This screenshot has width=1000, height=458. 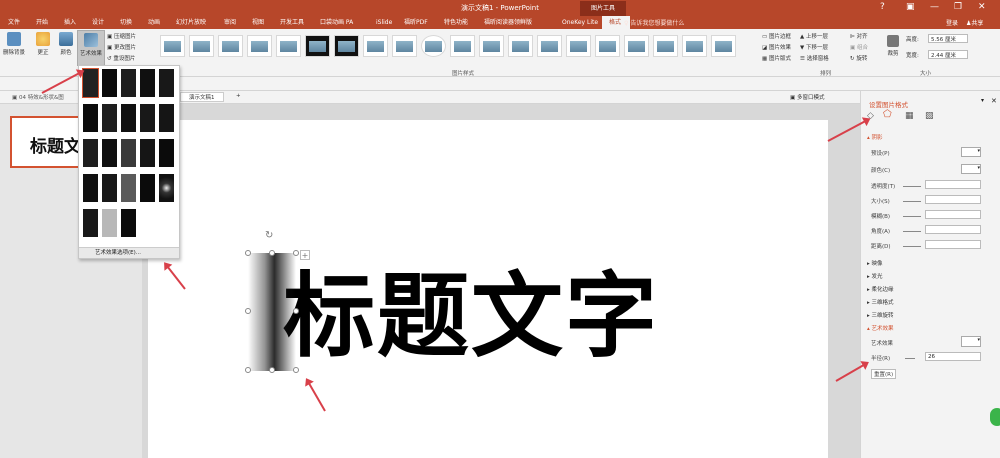 What do you see at coordinates (194, 22) in the screenshot?
I see `tab-slideshow: 幻灯片放映` at bounding box center [194, 22].